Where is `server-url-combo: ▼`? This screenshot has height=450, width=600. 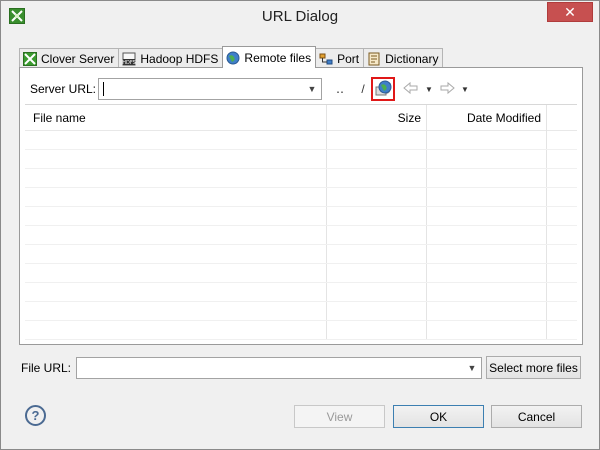 server-url-combo: ▼ is located at coordinates (210, 89).